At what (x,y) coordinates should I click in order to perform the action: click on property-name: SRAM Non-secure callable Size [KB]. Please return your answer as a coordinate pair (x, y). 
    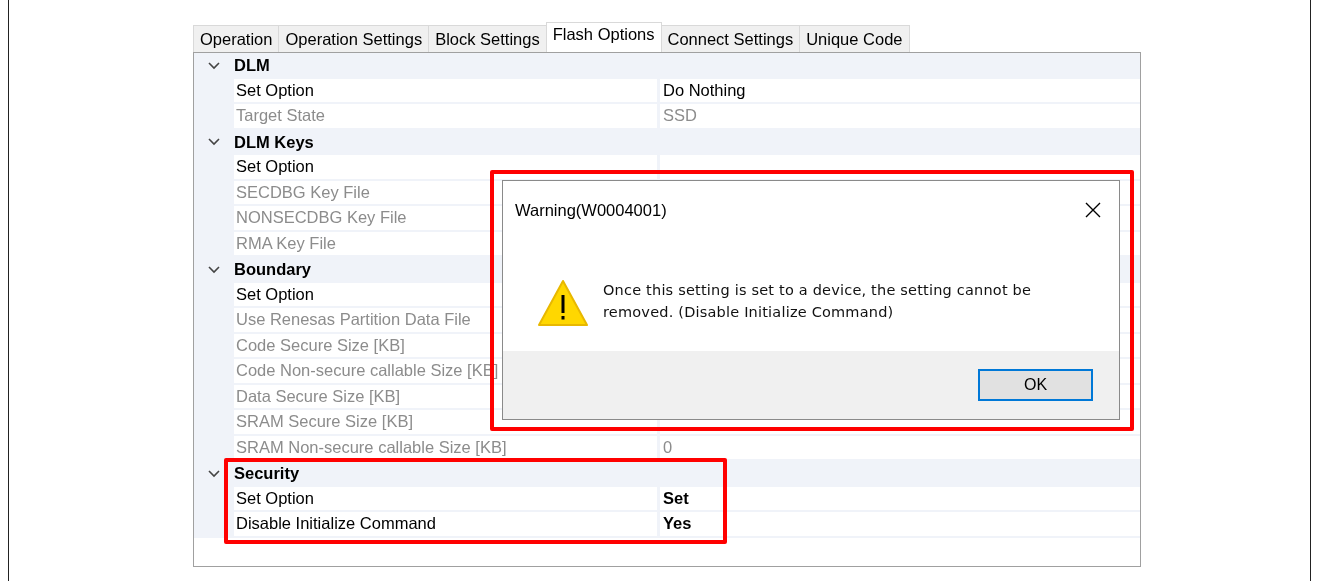
    Looking at the image, I should click on (445, 447).